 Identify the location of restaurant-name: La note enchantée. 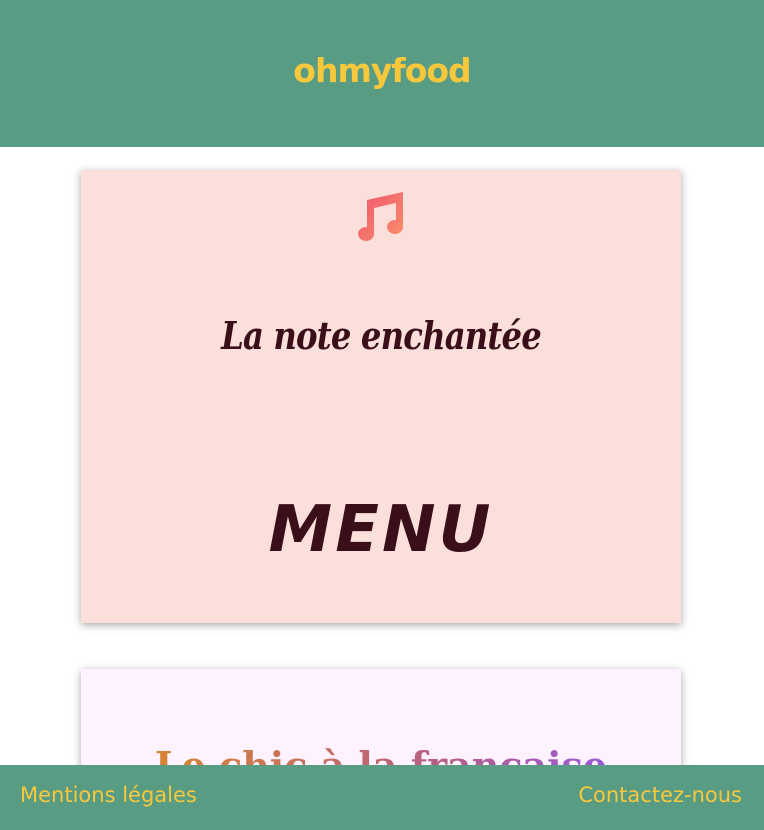
(381, 336).